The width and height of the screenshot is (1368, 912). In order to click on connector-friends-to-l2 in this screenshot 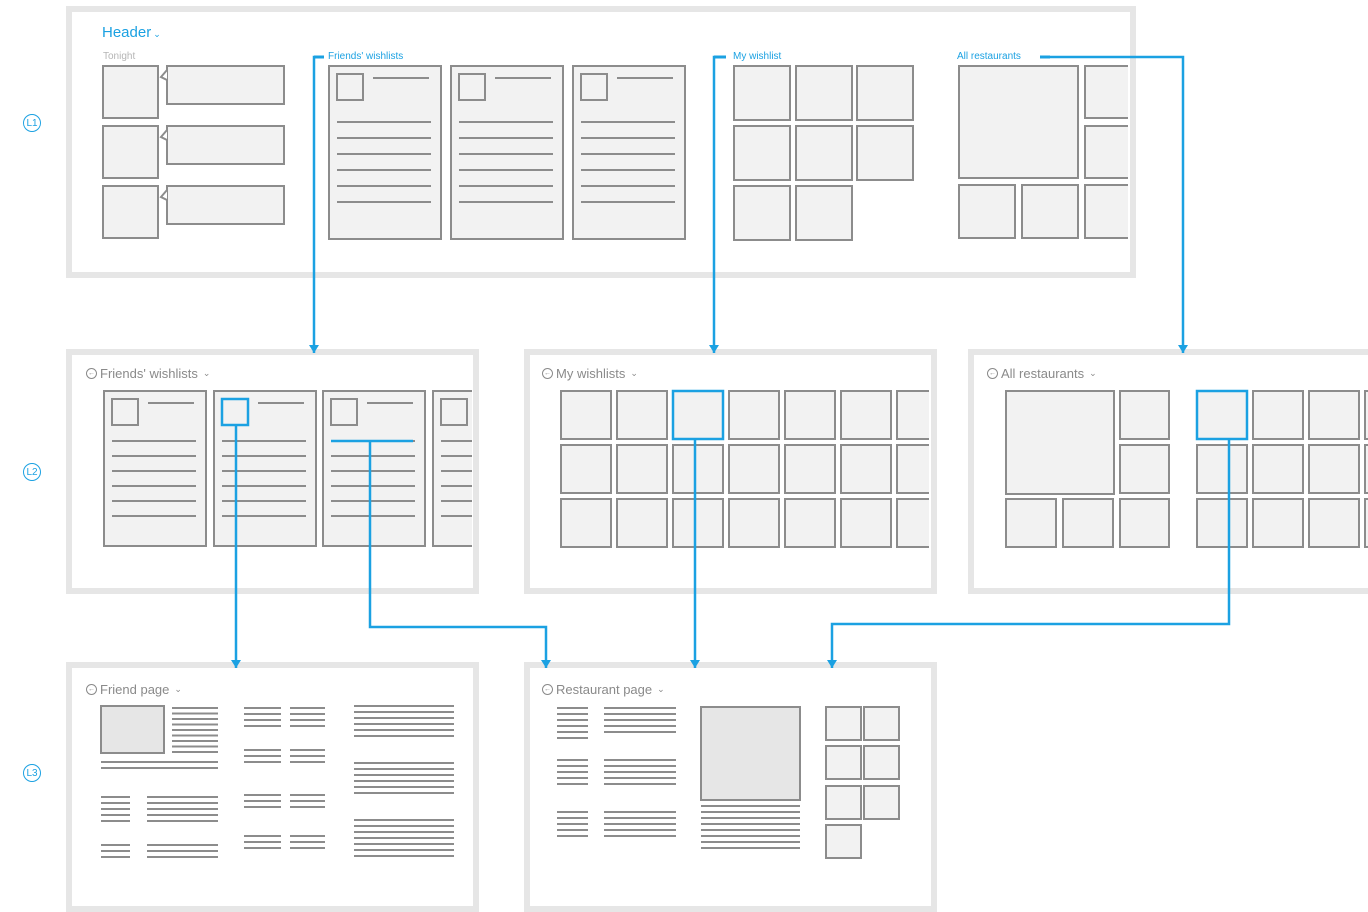, I will do `click(317, 204)`.